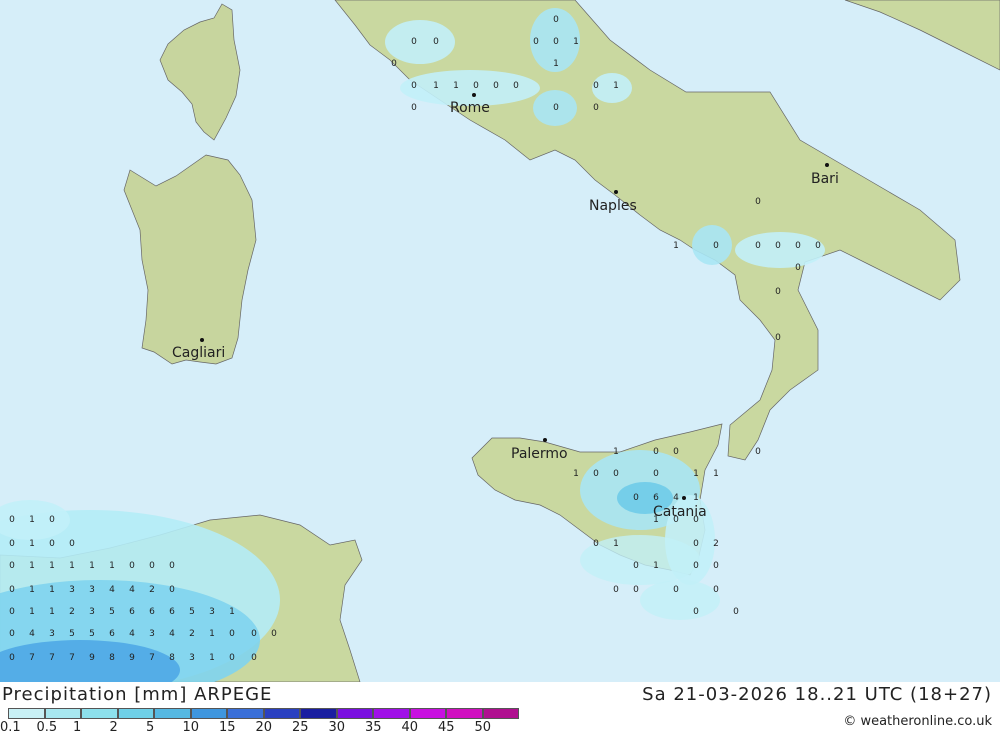 This screenshot has height=735, width=1000. What do you see at coordinates (827, 165) in the screenshot?
I see `city-dot-bari` at bounding box center [827, 165].